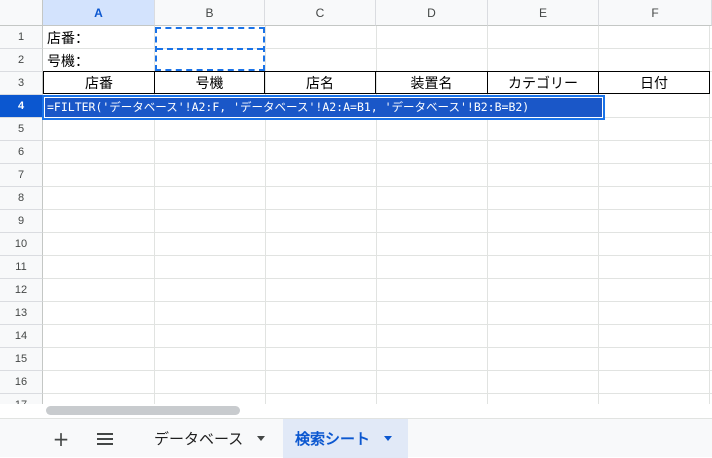  I want to click on row-header: 13, so click(21, 313).